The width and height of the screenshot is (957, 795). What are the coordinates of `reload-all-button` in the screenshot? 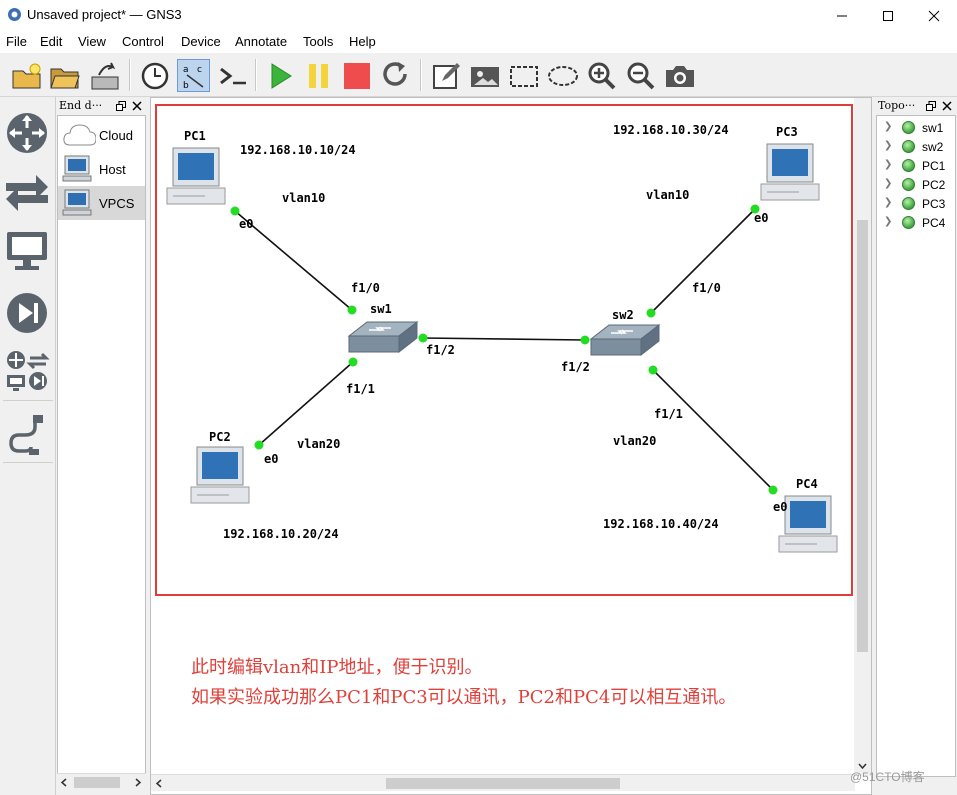 It's located at (395, 75).